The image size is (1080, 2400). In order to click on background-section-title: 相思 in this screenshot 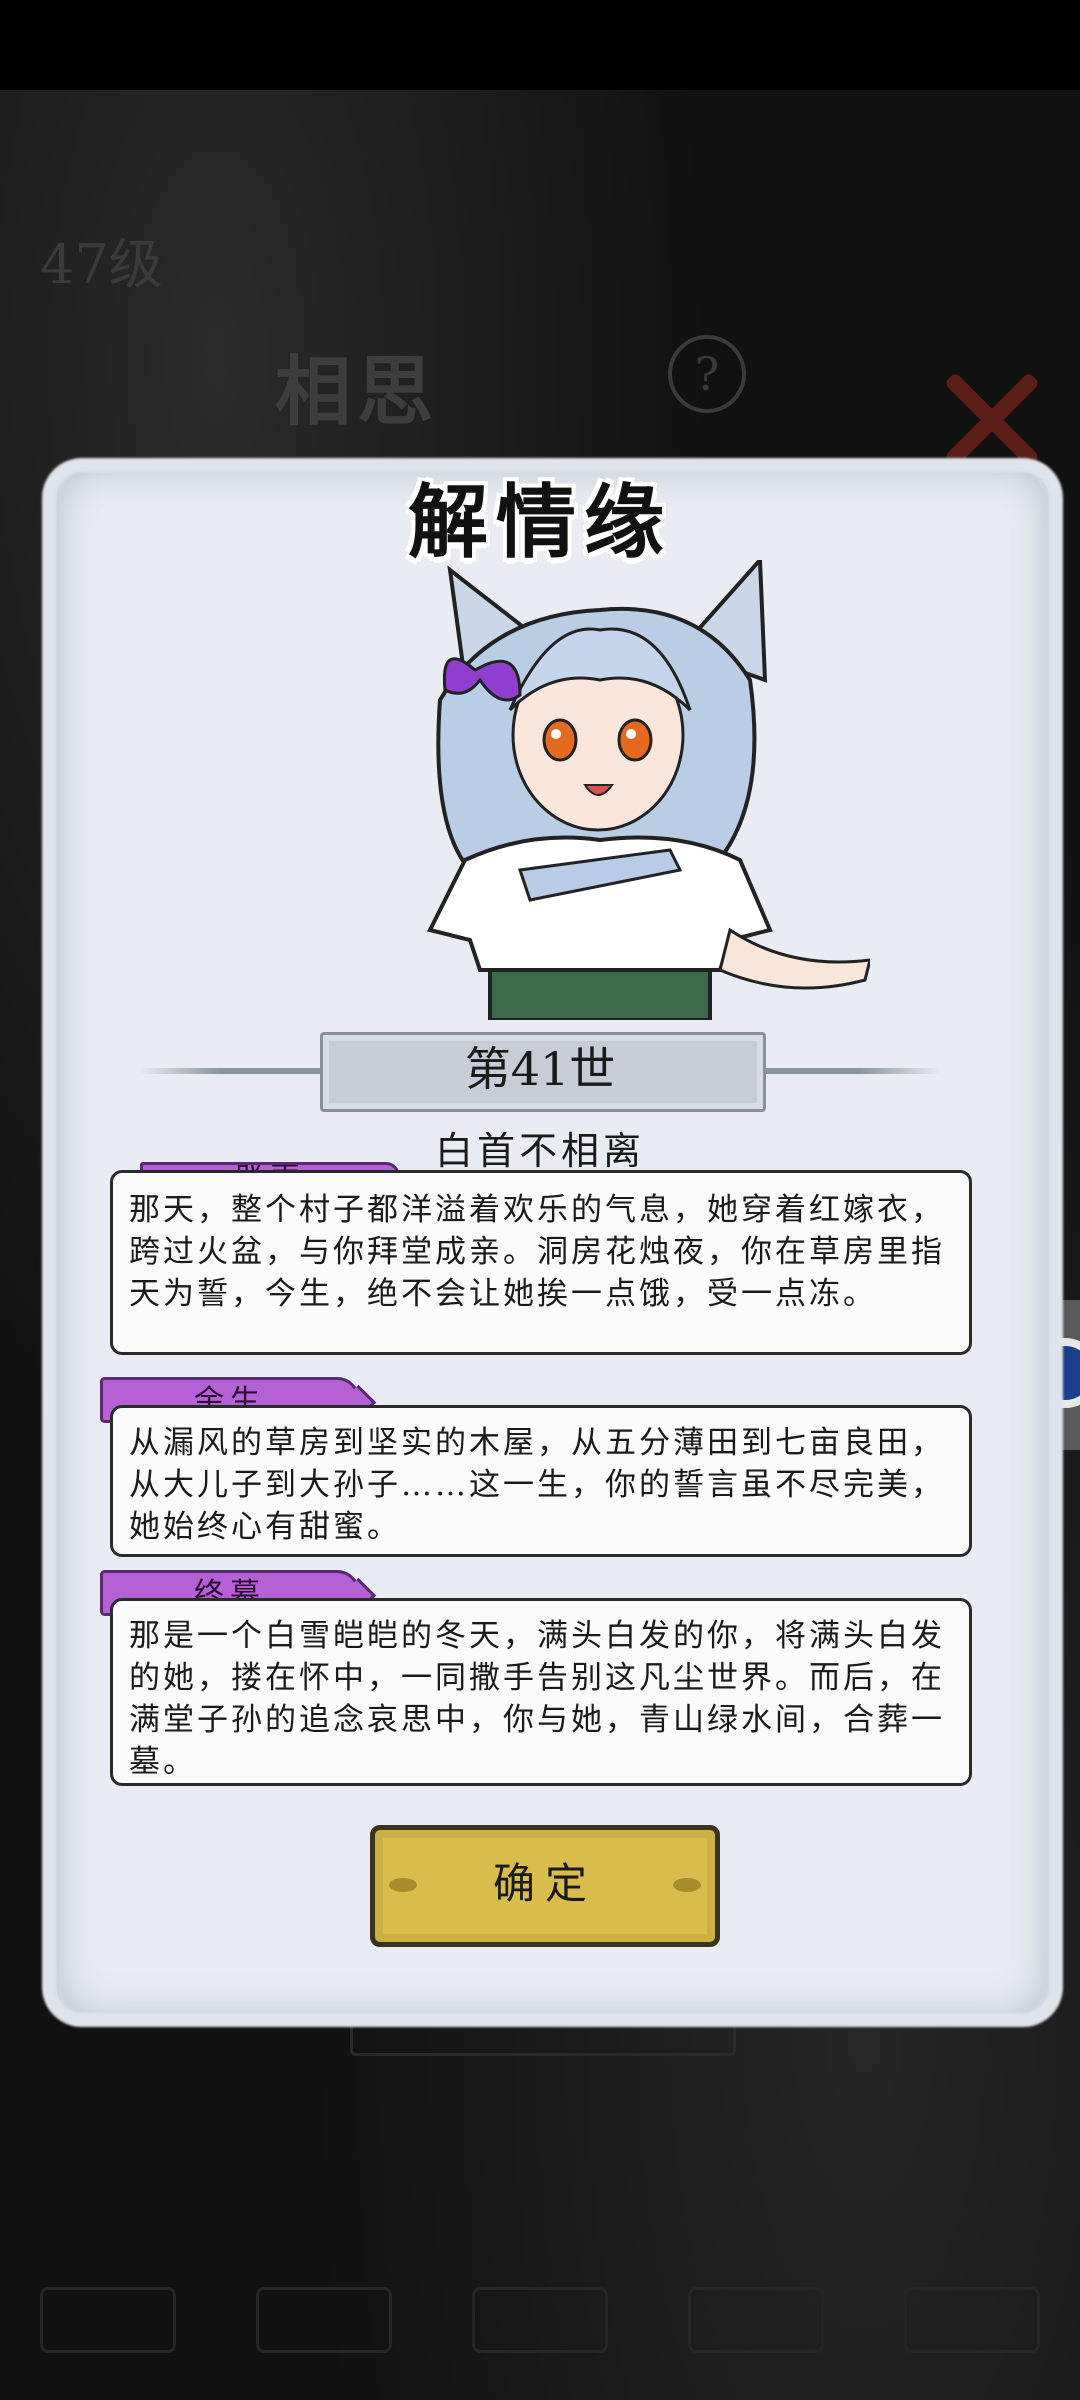, I will do `click(357, 391)`.